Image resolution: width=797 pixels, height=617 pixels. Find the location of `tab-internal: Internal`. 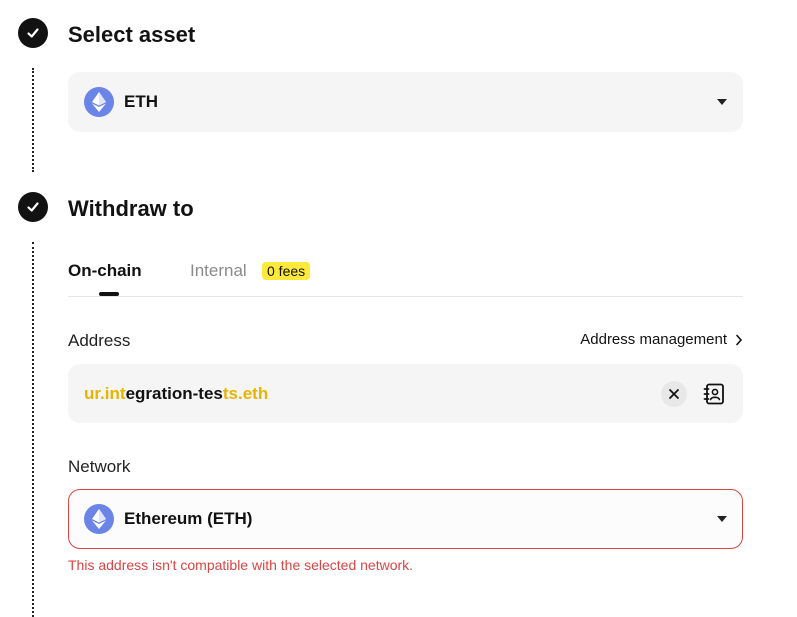

tab-internal: Internal is located at coordinates (218, 271).